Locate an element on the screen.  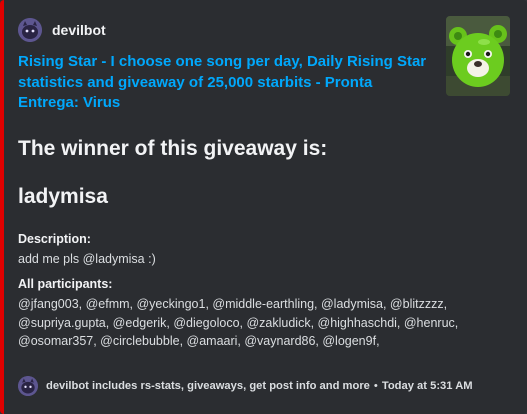
green-teddy-bear-thumbnail is located at coordinates (478, 56).